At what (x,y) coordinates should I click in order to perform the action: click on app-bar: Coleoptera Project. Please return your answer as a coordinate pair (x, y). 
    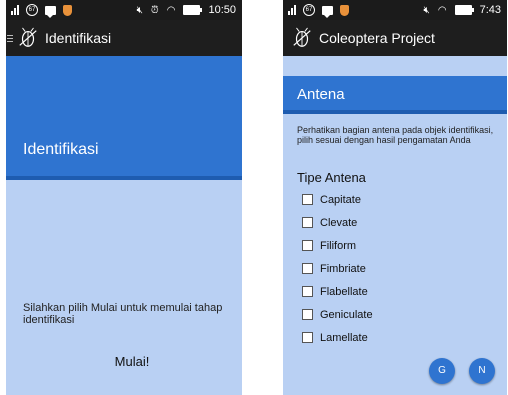
    Looking at the image, I should click on (395, 38).